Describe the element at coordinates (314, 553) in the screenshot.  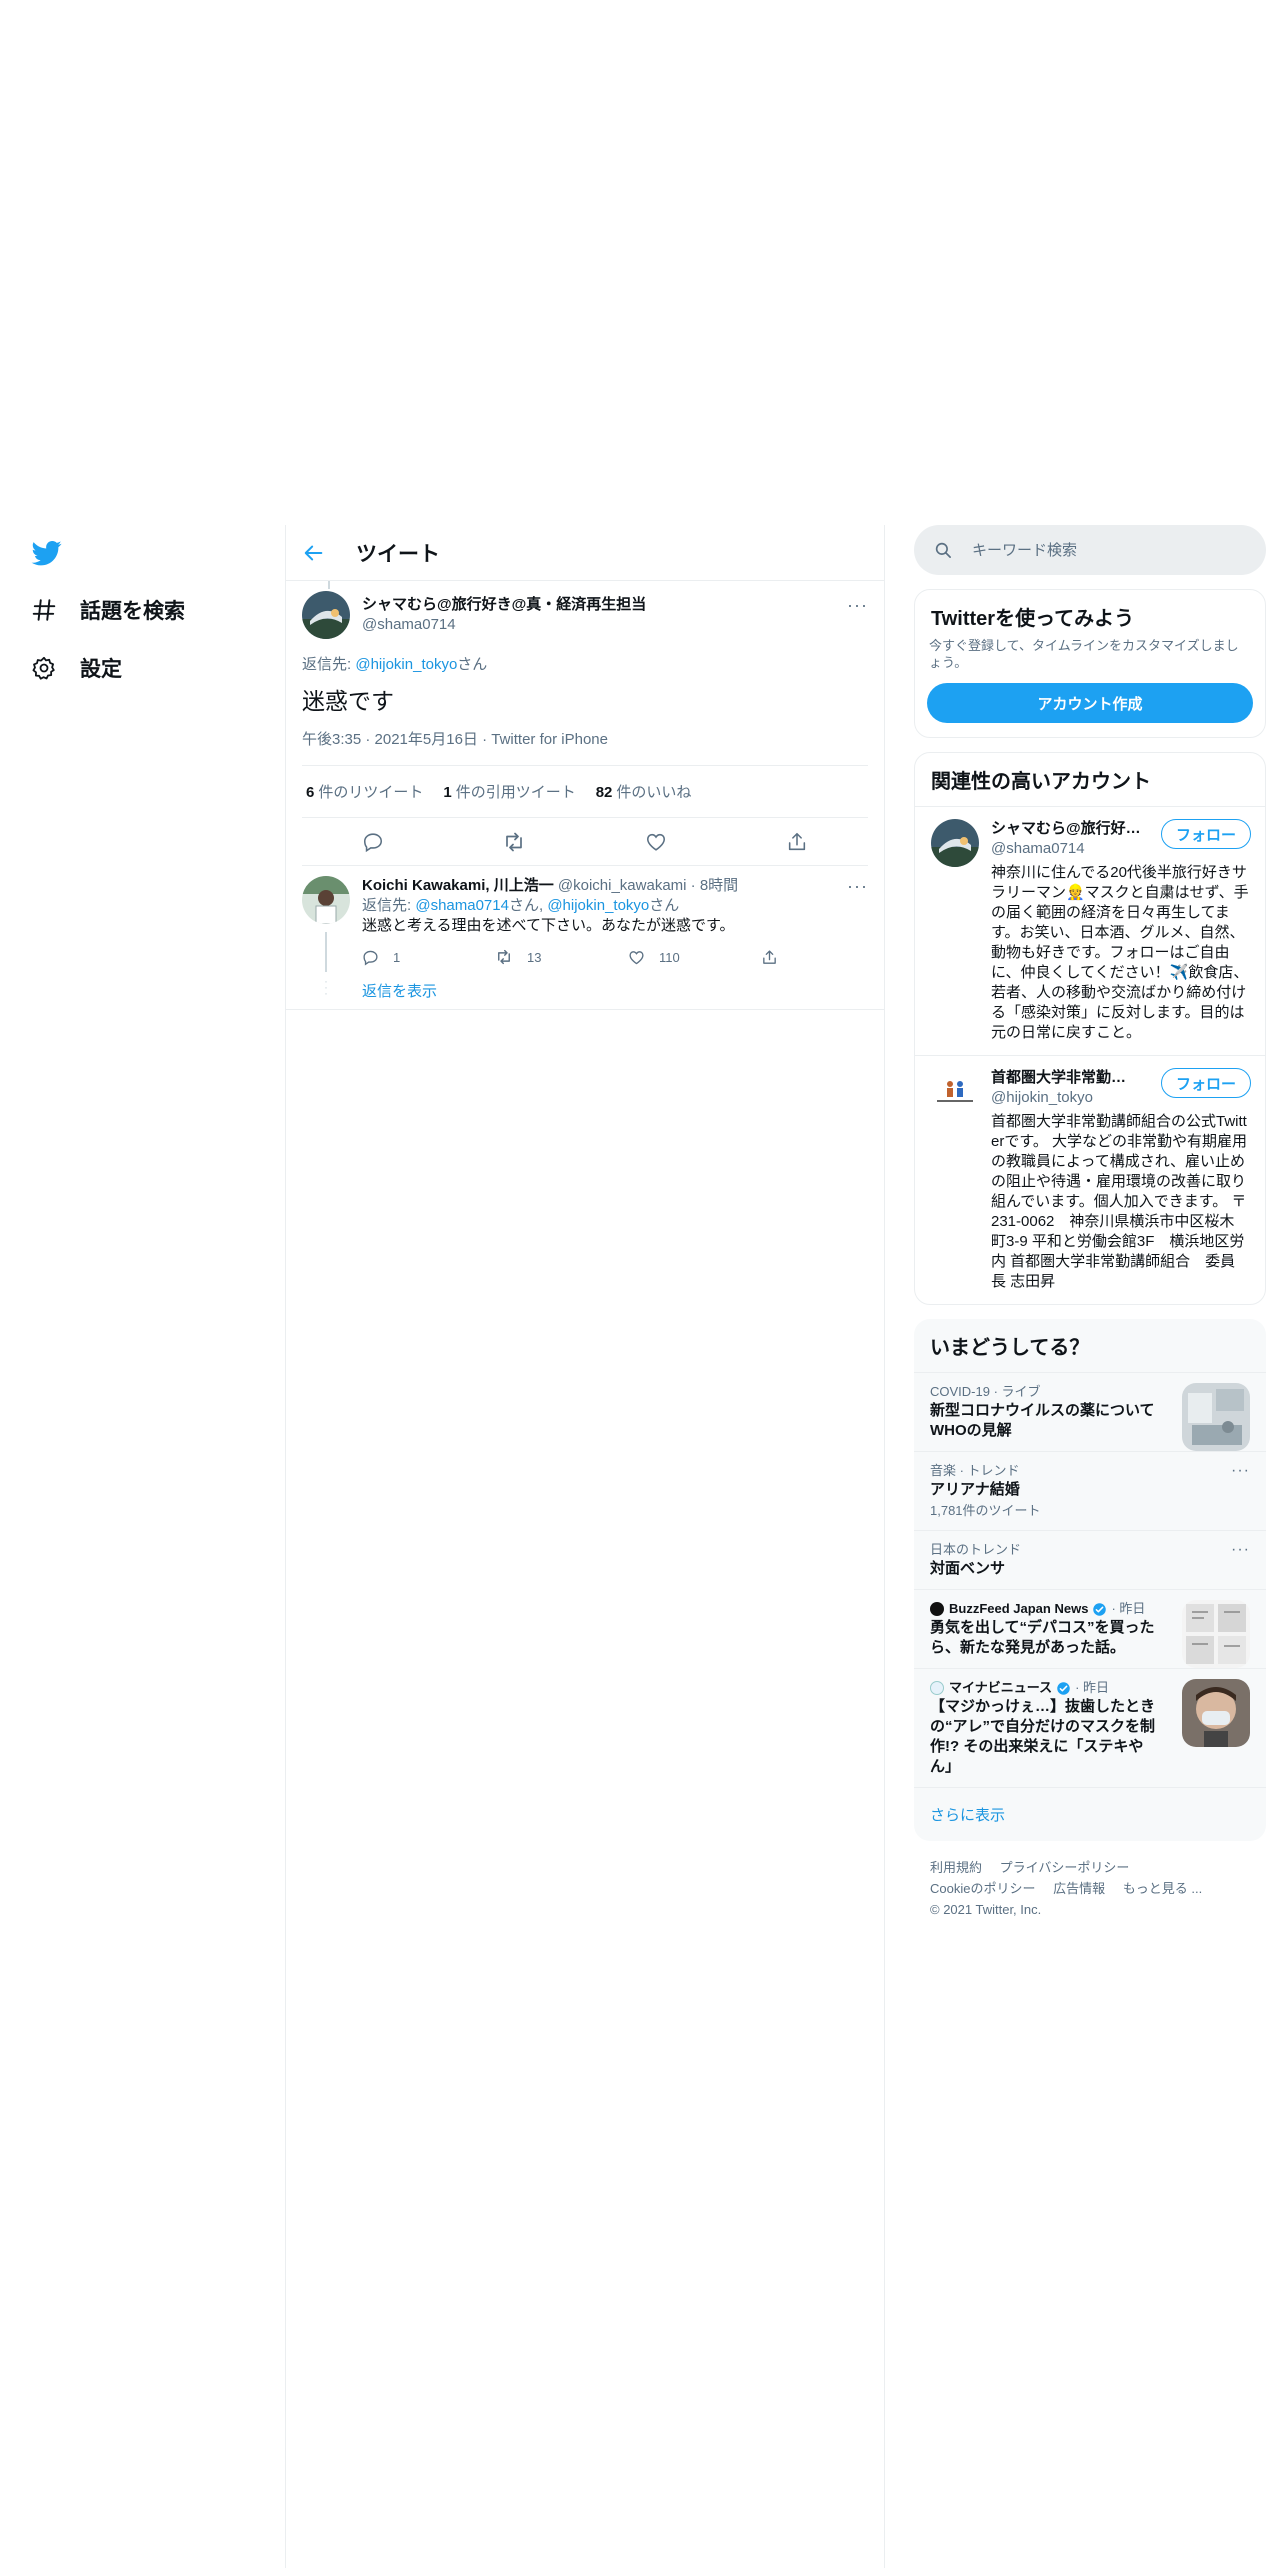
I see `back-arrow-icon` at that location.